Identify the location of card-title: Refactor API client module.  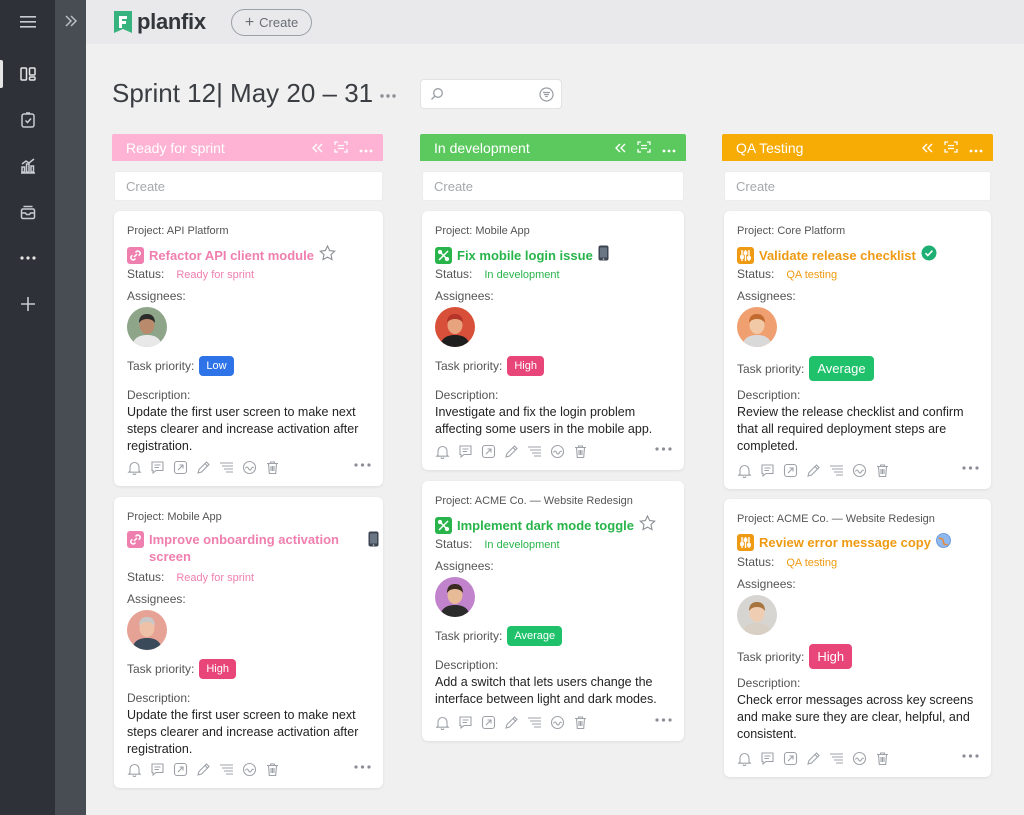
(231, 255).